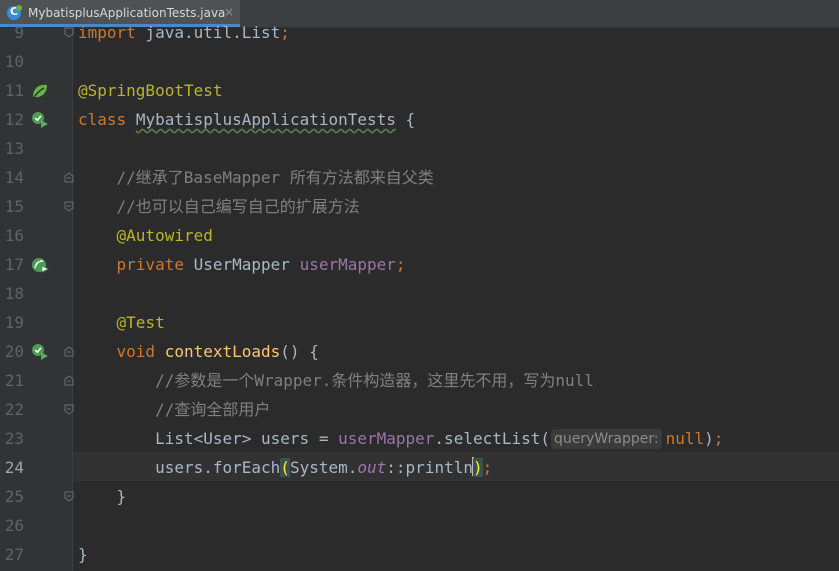 The image size is (839, 571). I want to click on code-text: @Autowired, so click(164, 235).